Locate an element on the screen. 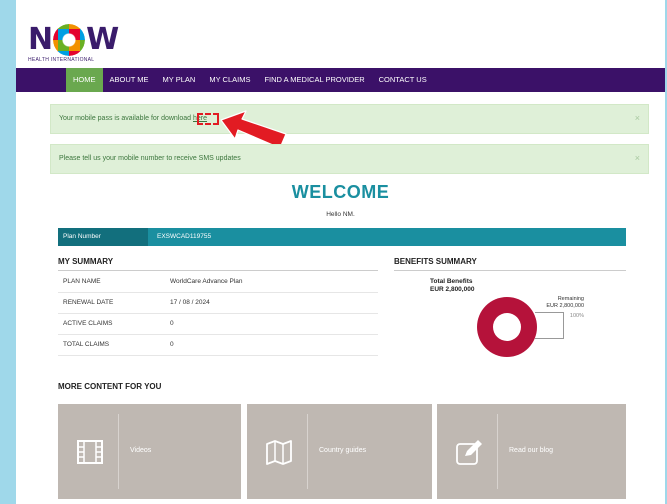 This screenshot has height=504, width=667. film-icon is located at coordinates (90, 452).